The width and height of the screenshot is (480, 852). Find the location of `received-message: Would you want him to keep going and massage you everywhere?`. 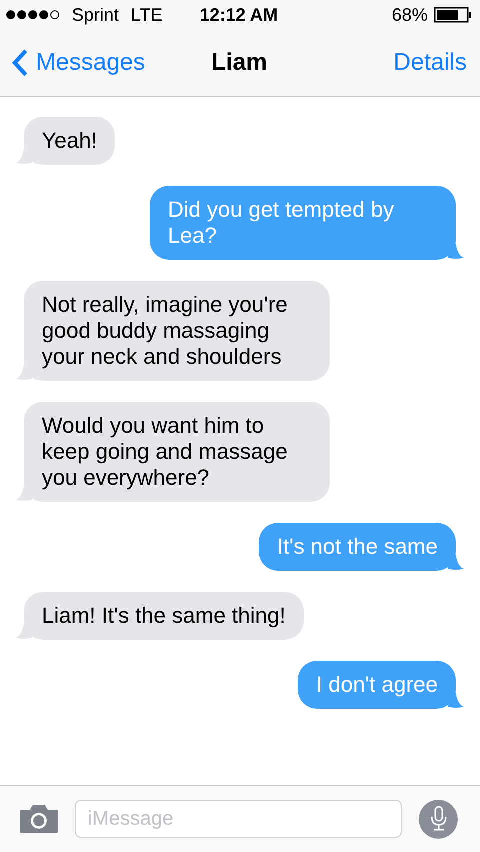

received-message: Would you want him to keep going and massage you everywhere? is located at coordinates (173, 452).